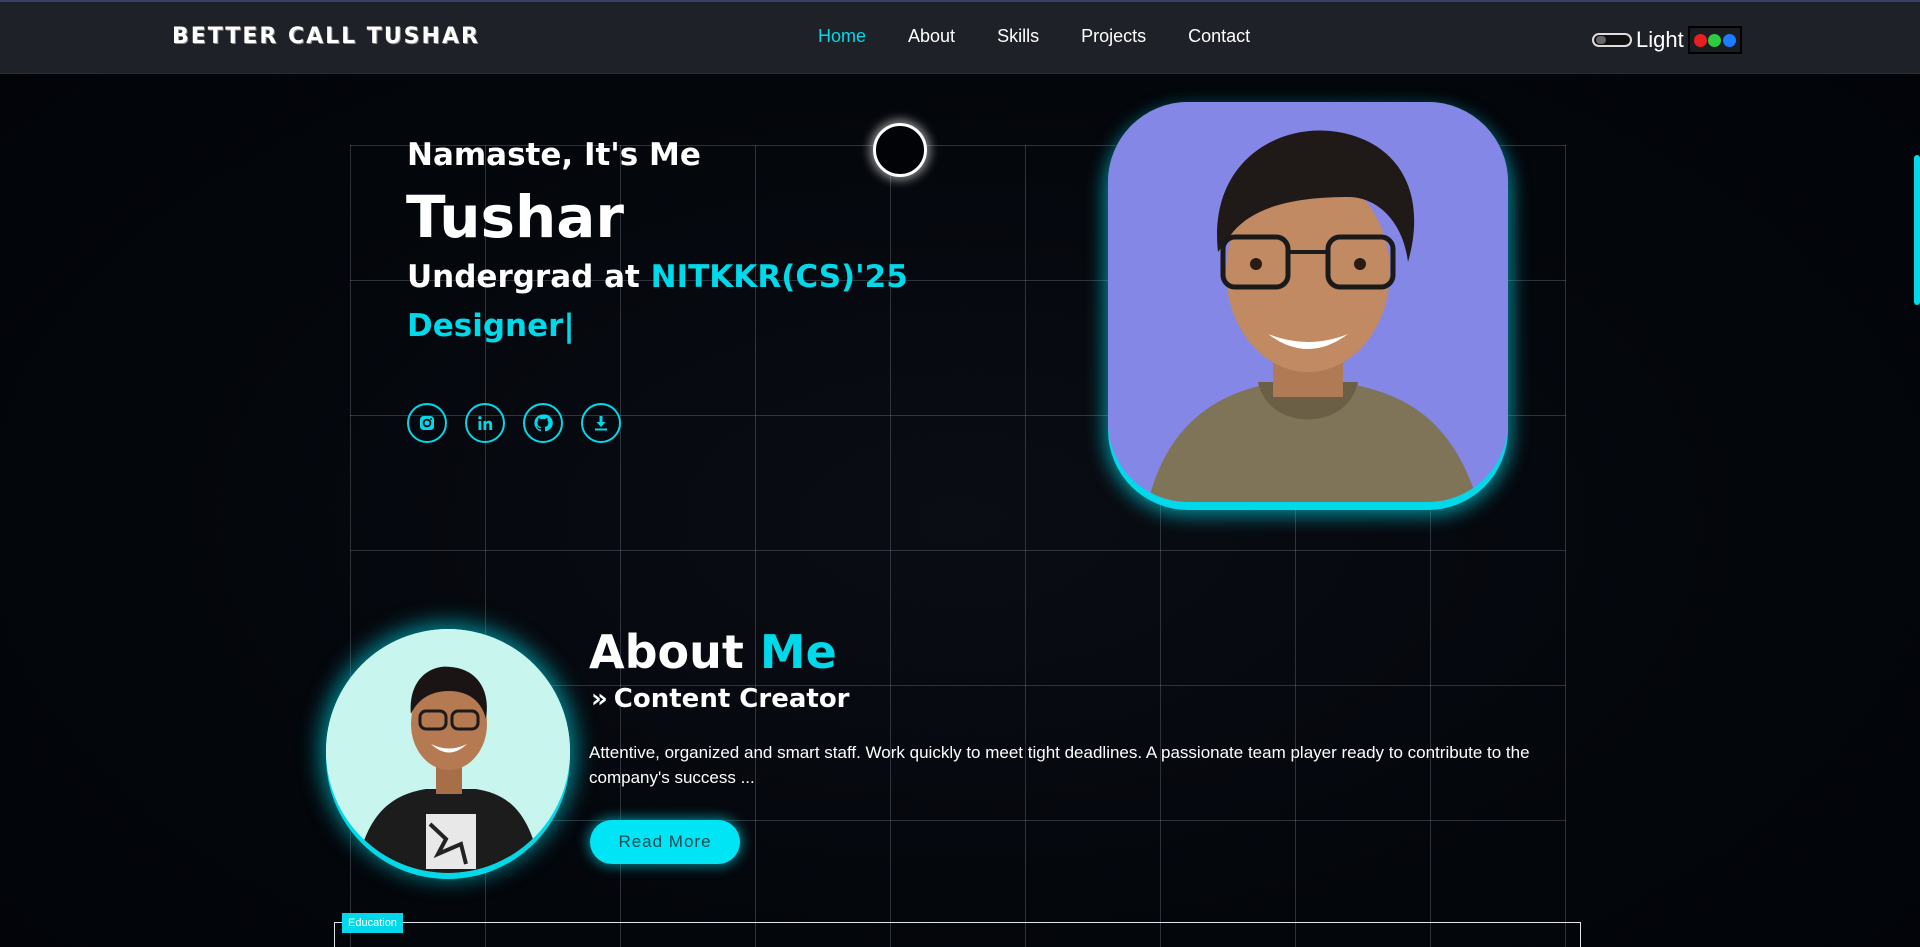 Image resolution: width=1920 pixels, height=947 pixels. I want to click on education-section-frame, so click(957, 934).